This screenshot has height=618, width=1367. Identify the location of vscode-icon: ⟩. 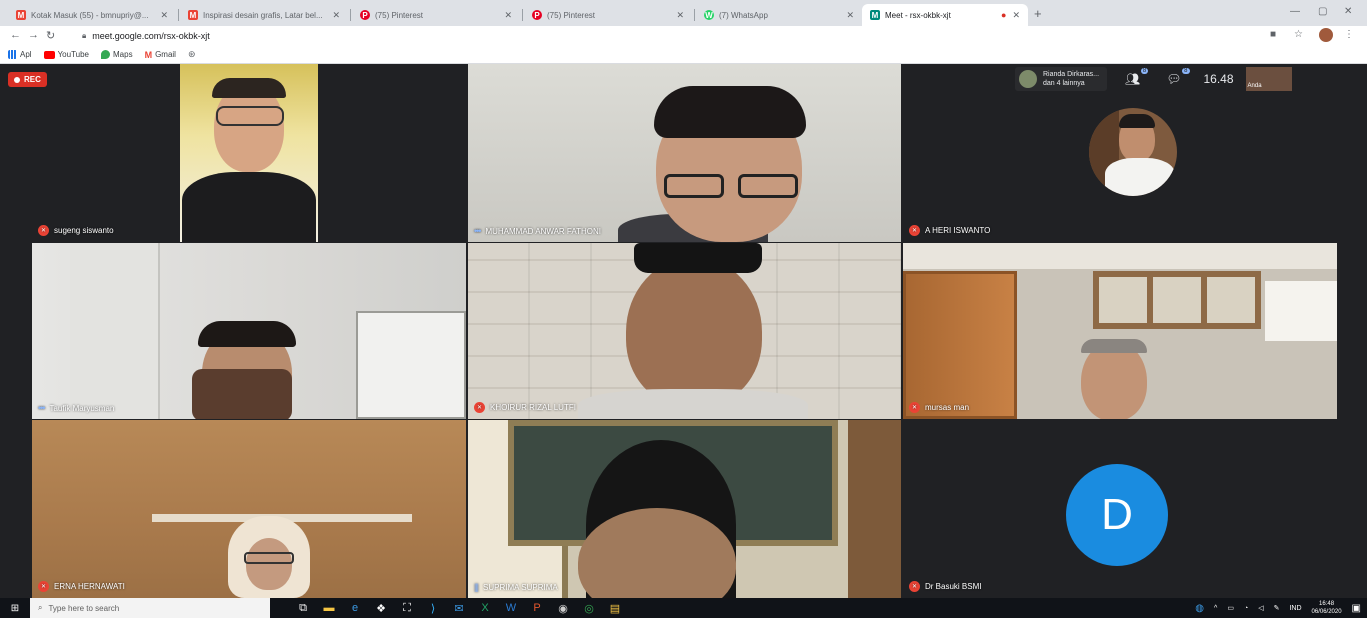
(433, 608).